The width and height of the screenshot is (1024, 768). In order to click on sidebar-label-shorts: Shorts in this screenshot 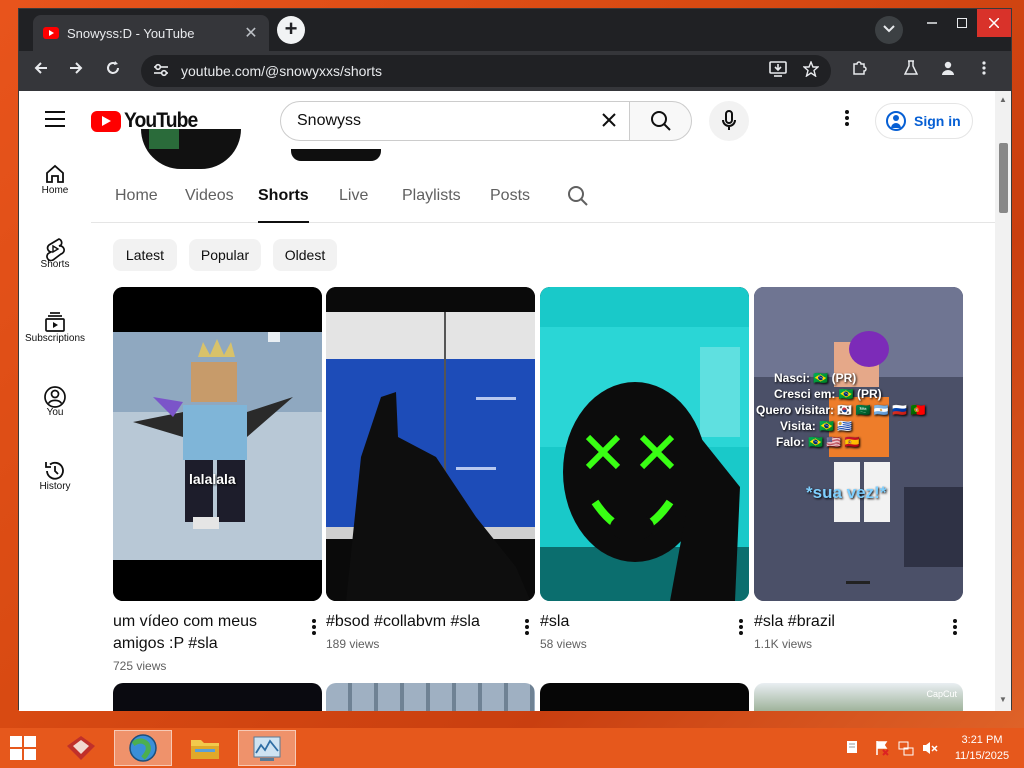, I will do `click(55, 264)`.